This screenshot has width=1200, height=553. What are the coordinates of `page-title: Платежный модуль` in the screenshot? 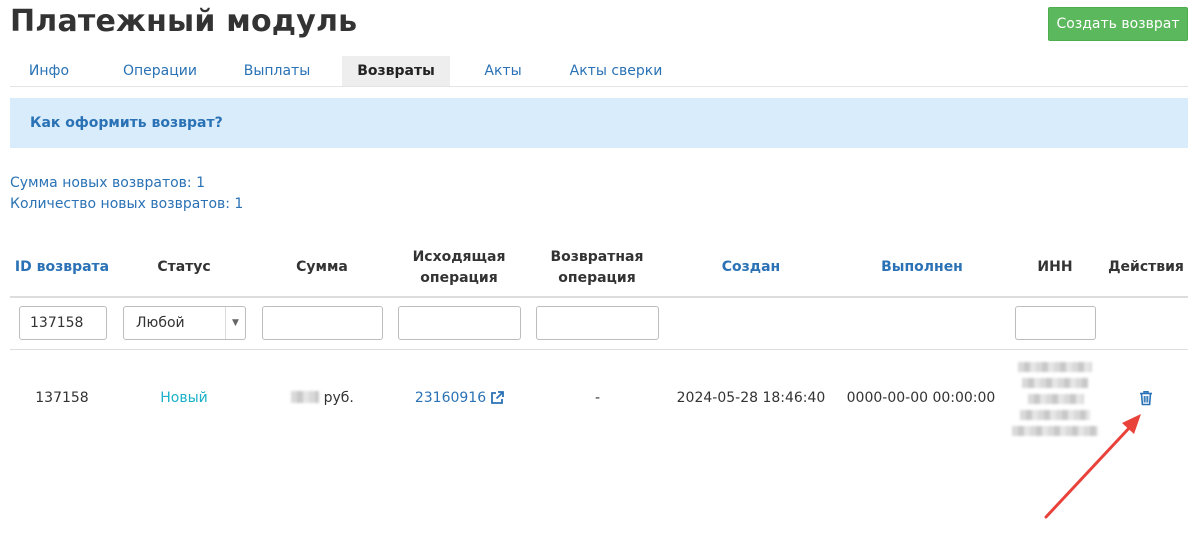 It's located at (184, 21).